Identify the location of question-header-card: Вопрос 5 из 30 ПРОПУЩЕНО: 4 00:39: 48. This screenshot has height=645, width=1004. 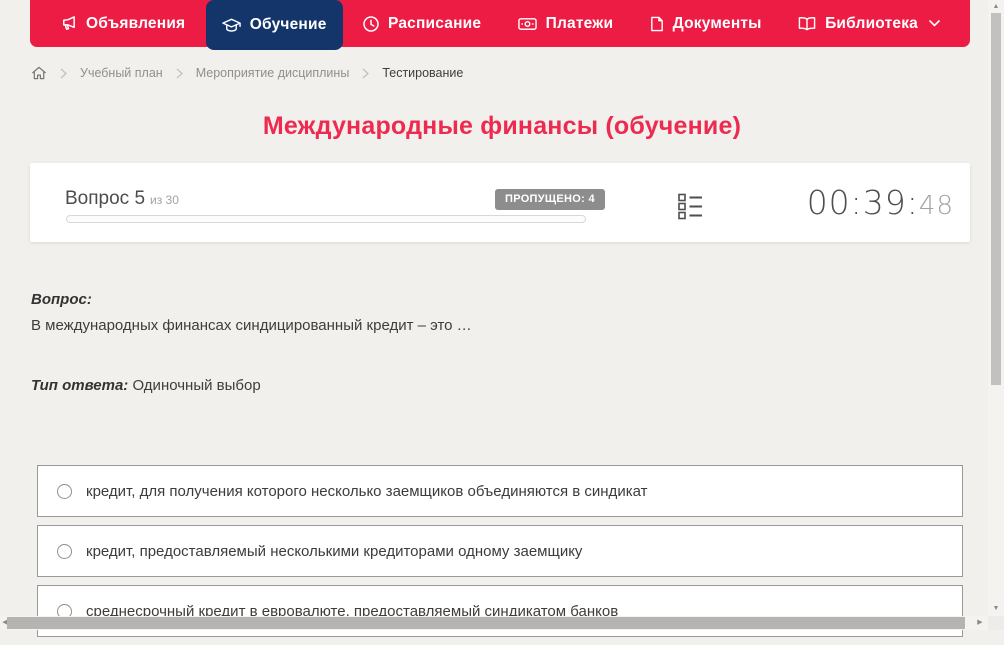
(500, 202).